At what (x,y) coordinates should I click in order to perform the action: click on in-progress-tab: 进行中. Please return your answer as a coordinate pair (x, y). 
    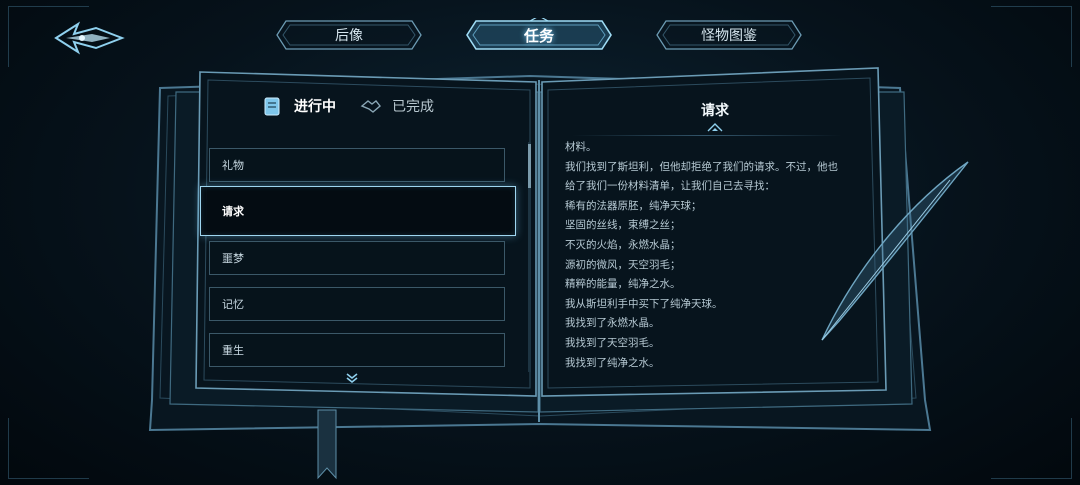
    Looking at the image, I should click on (299, 106).